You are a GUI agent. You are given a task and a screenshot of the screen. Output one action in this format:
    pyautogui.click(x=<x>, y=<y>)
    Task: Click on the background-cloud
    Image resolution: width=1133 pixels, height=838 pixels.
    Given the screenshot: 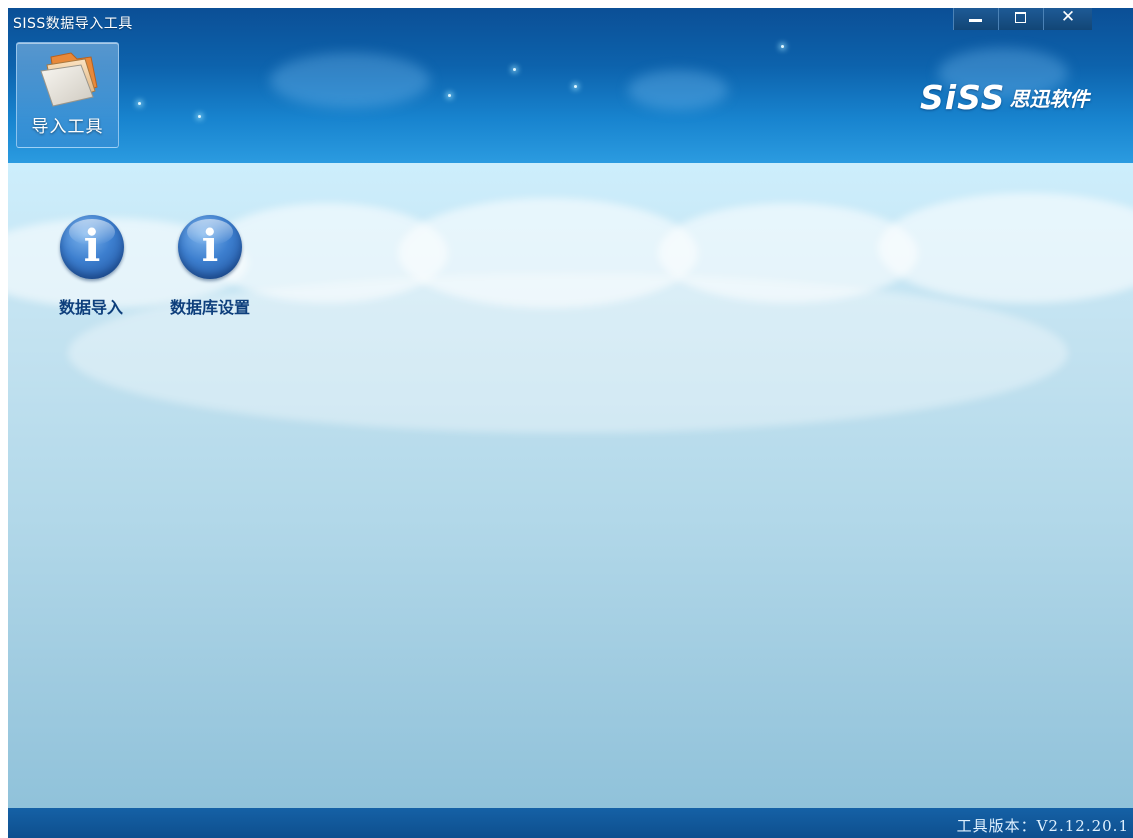 What is the action you would take?
    pyautogui.click(x=1005, y=248)
    